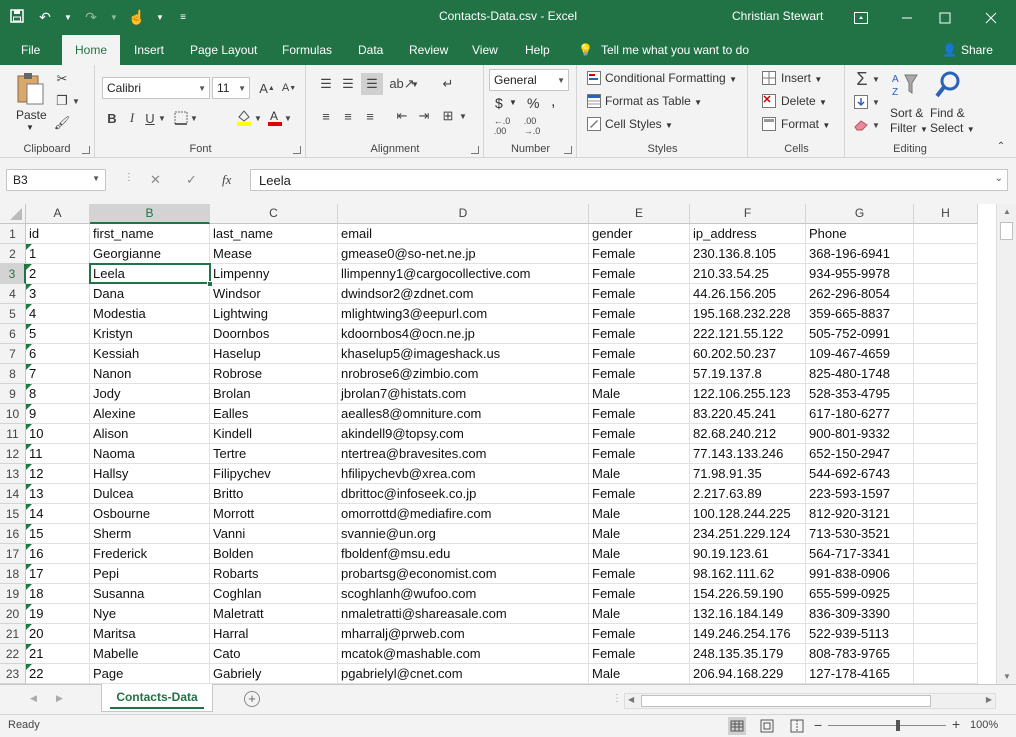  What do you see at coordinates (30, 89) in the screenshot?
I see `paste-icon` at bounding box center [30, 89].